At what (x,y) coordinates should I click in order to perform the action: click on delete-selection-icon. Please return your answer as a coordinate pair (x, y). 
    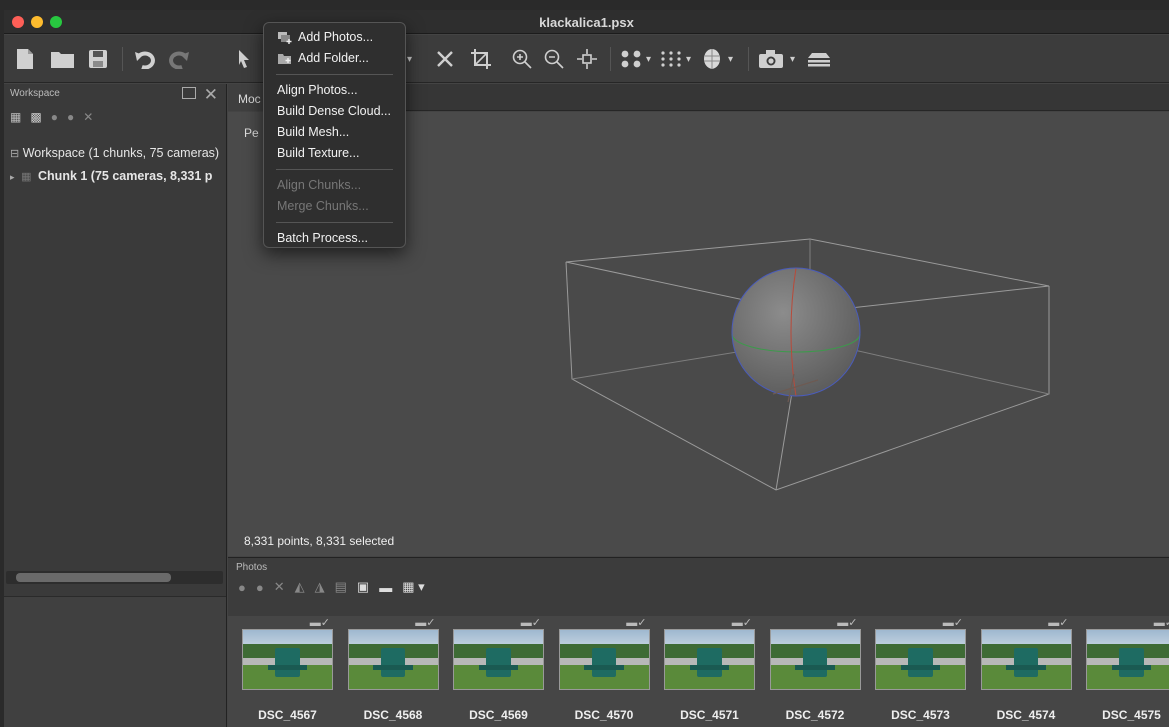
    Looking at the image, I should click on (445, 59).